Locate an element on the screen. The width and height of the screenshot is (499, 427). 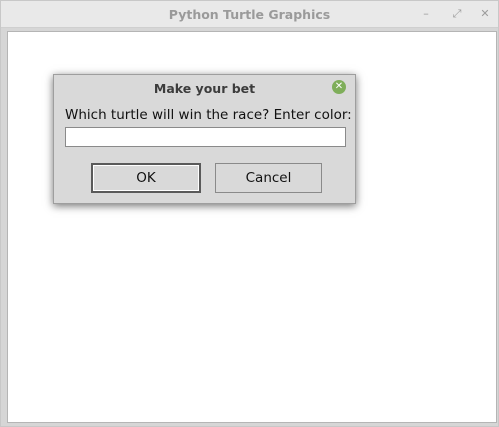
ok-button: OK is located at coordinates (146, 178).